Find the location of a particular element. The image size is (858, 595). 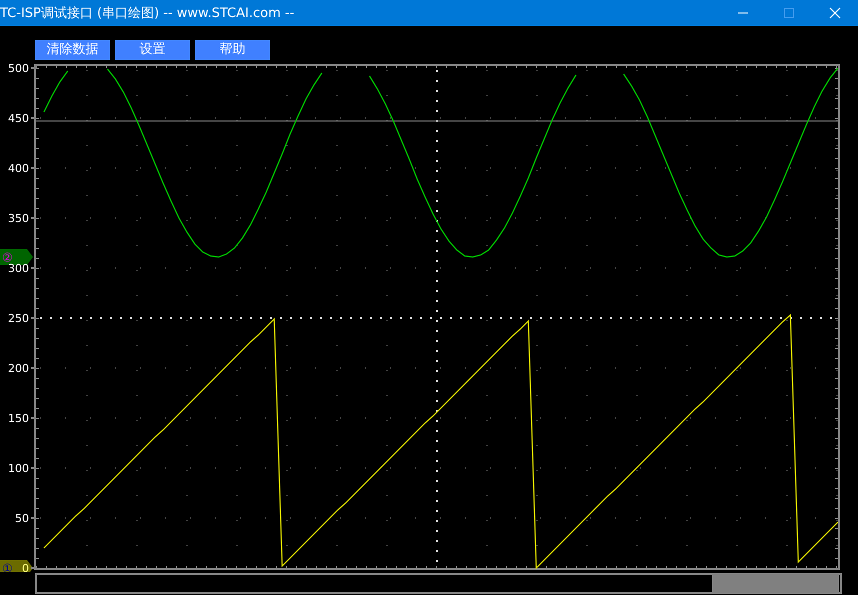

y-axis-label: 150 is located at coordinates (18, 418).